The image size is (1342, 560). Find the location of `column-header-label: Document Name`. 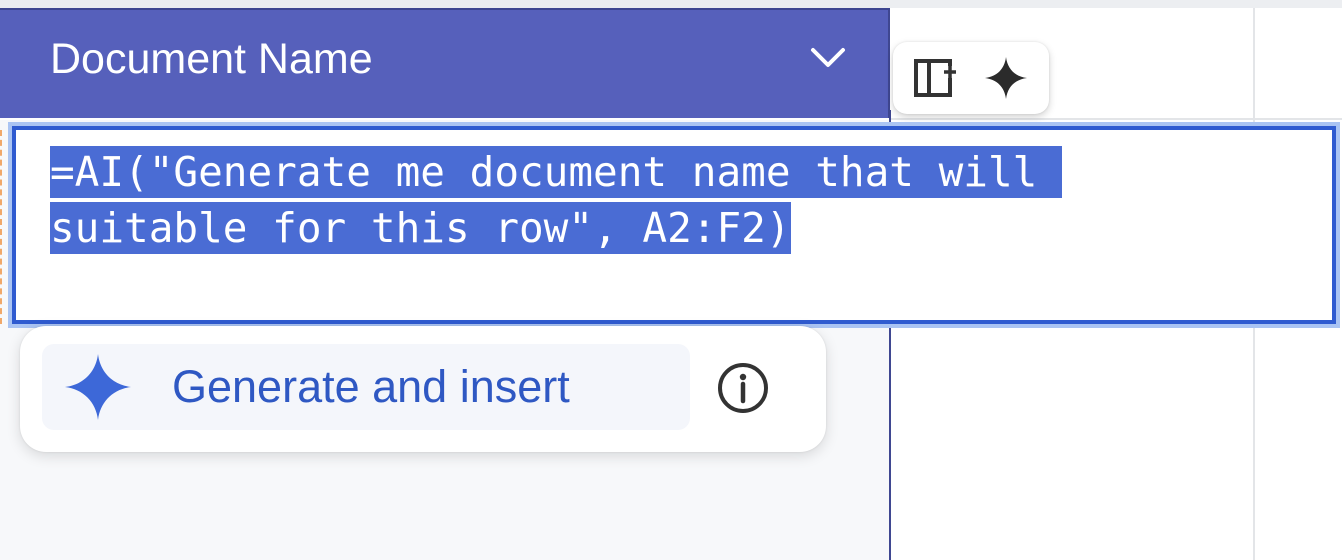

column-header-label: Document Name is located at coordinates (211, 58).